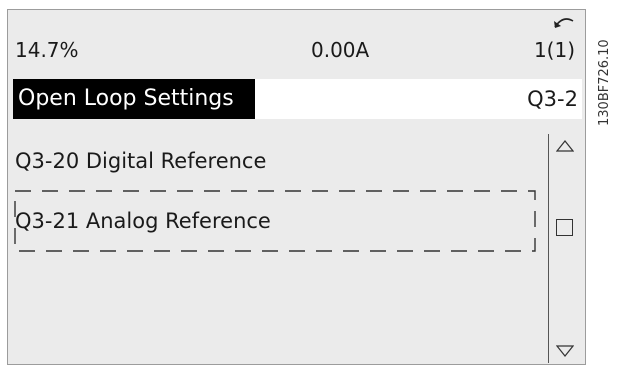 The image size is (617, 369). I want to click on menu-header: Open Loop Settings Q3-2, so click(297, 99).